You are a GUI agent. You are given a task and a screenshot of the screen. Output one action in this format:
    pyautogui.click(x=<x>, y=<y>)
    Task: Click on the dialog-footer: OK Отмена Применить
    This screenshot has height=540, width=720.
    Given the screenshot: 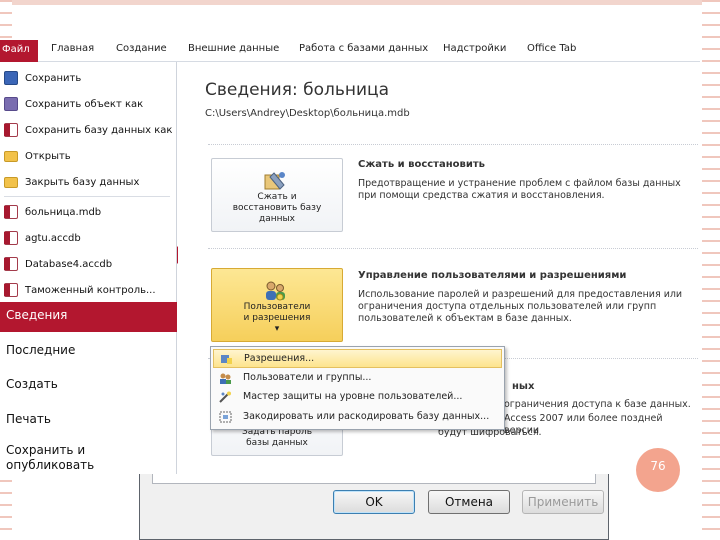 What is the action you would take?
    pyautogui.click(x=374, y=507)
    